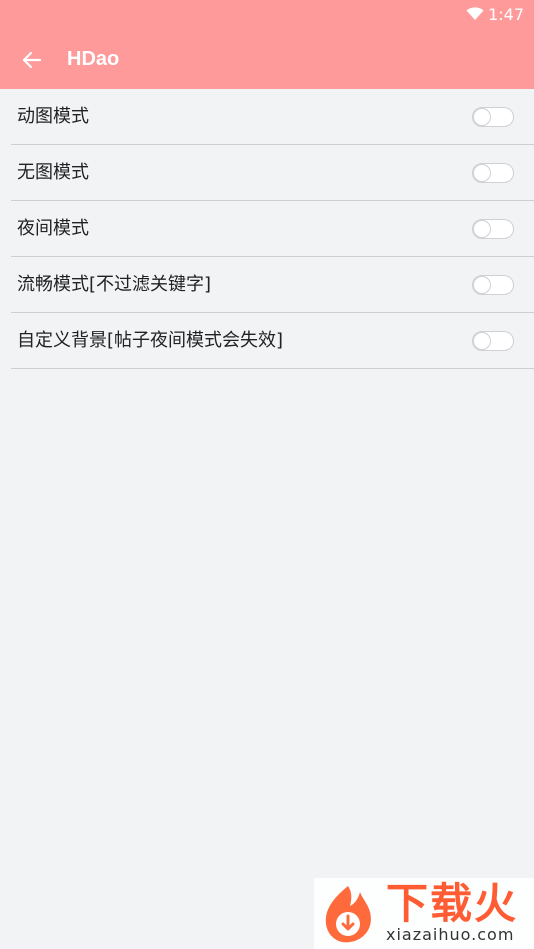 The image size is (534, 949). Describe the element at coordinates (150, 340) in the screenshot. I see `setting-label: 自定义背景[帖子夜间模式会失效]` at that location.